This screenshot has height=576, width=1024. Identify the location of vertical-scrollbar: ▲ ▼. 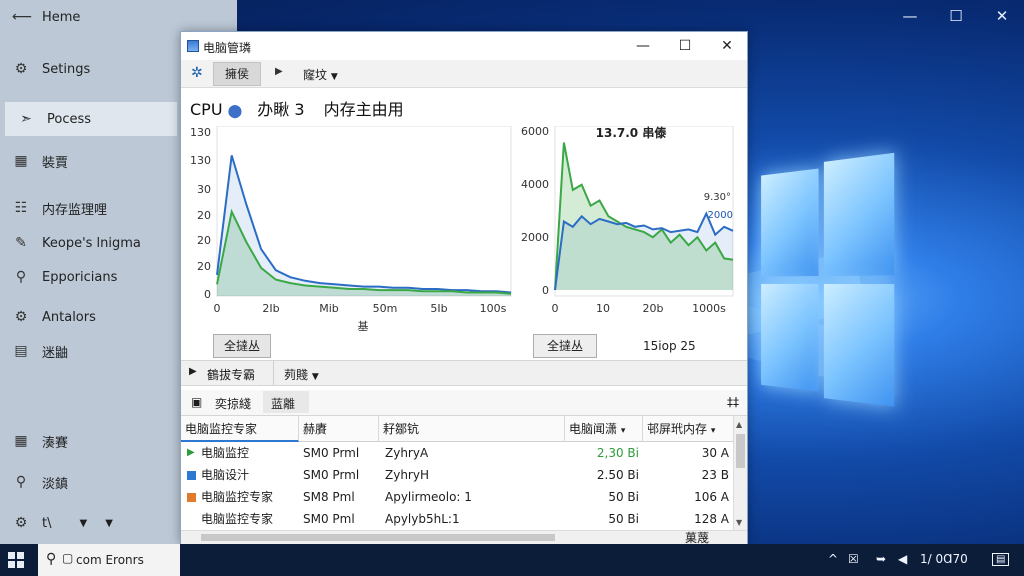
(740, 473).